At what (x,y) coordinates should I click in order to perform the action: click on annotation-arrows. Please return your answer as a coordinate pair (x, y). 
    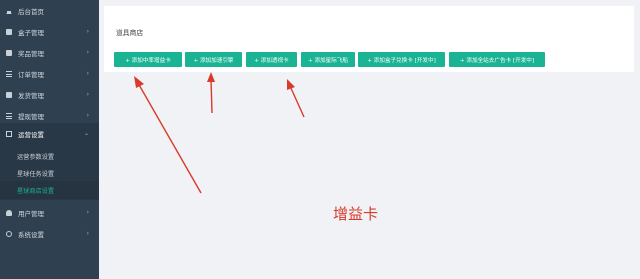
    Looking at the image, I should click on (219, 133).